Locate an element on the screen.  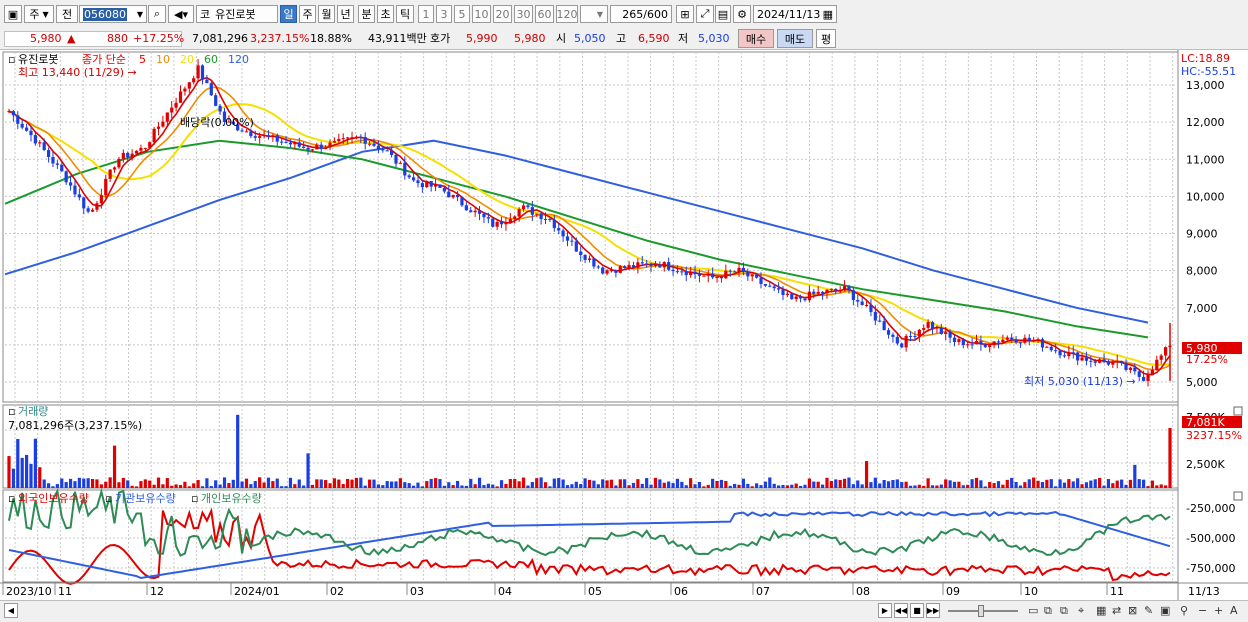
fast-forward-icon: ▶▶ is located at coordinates (933, 610).